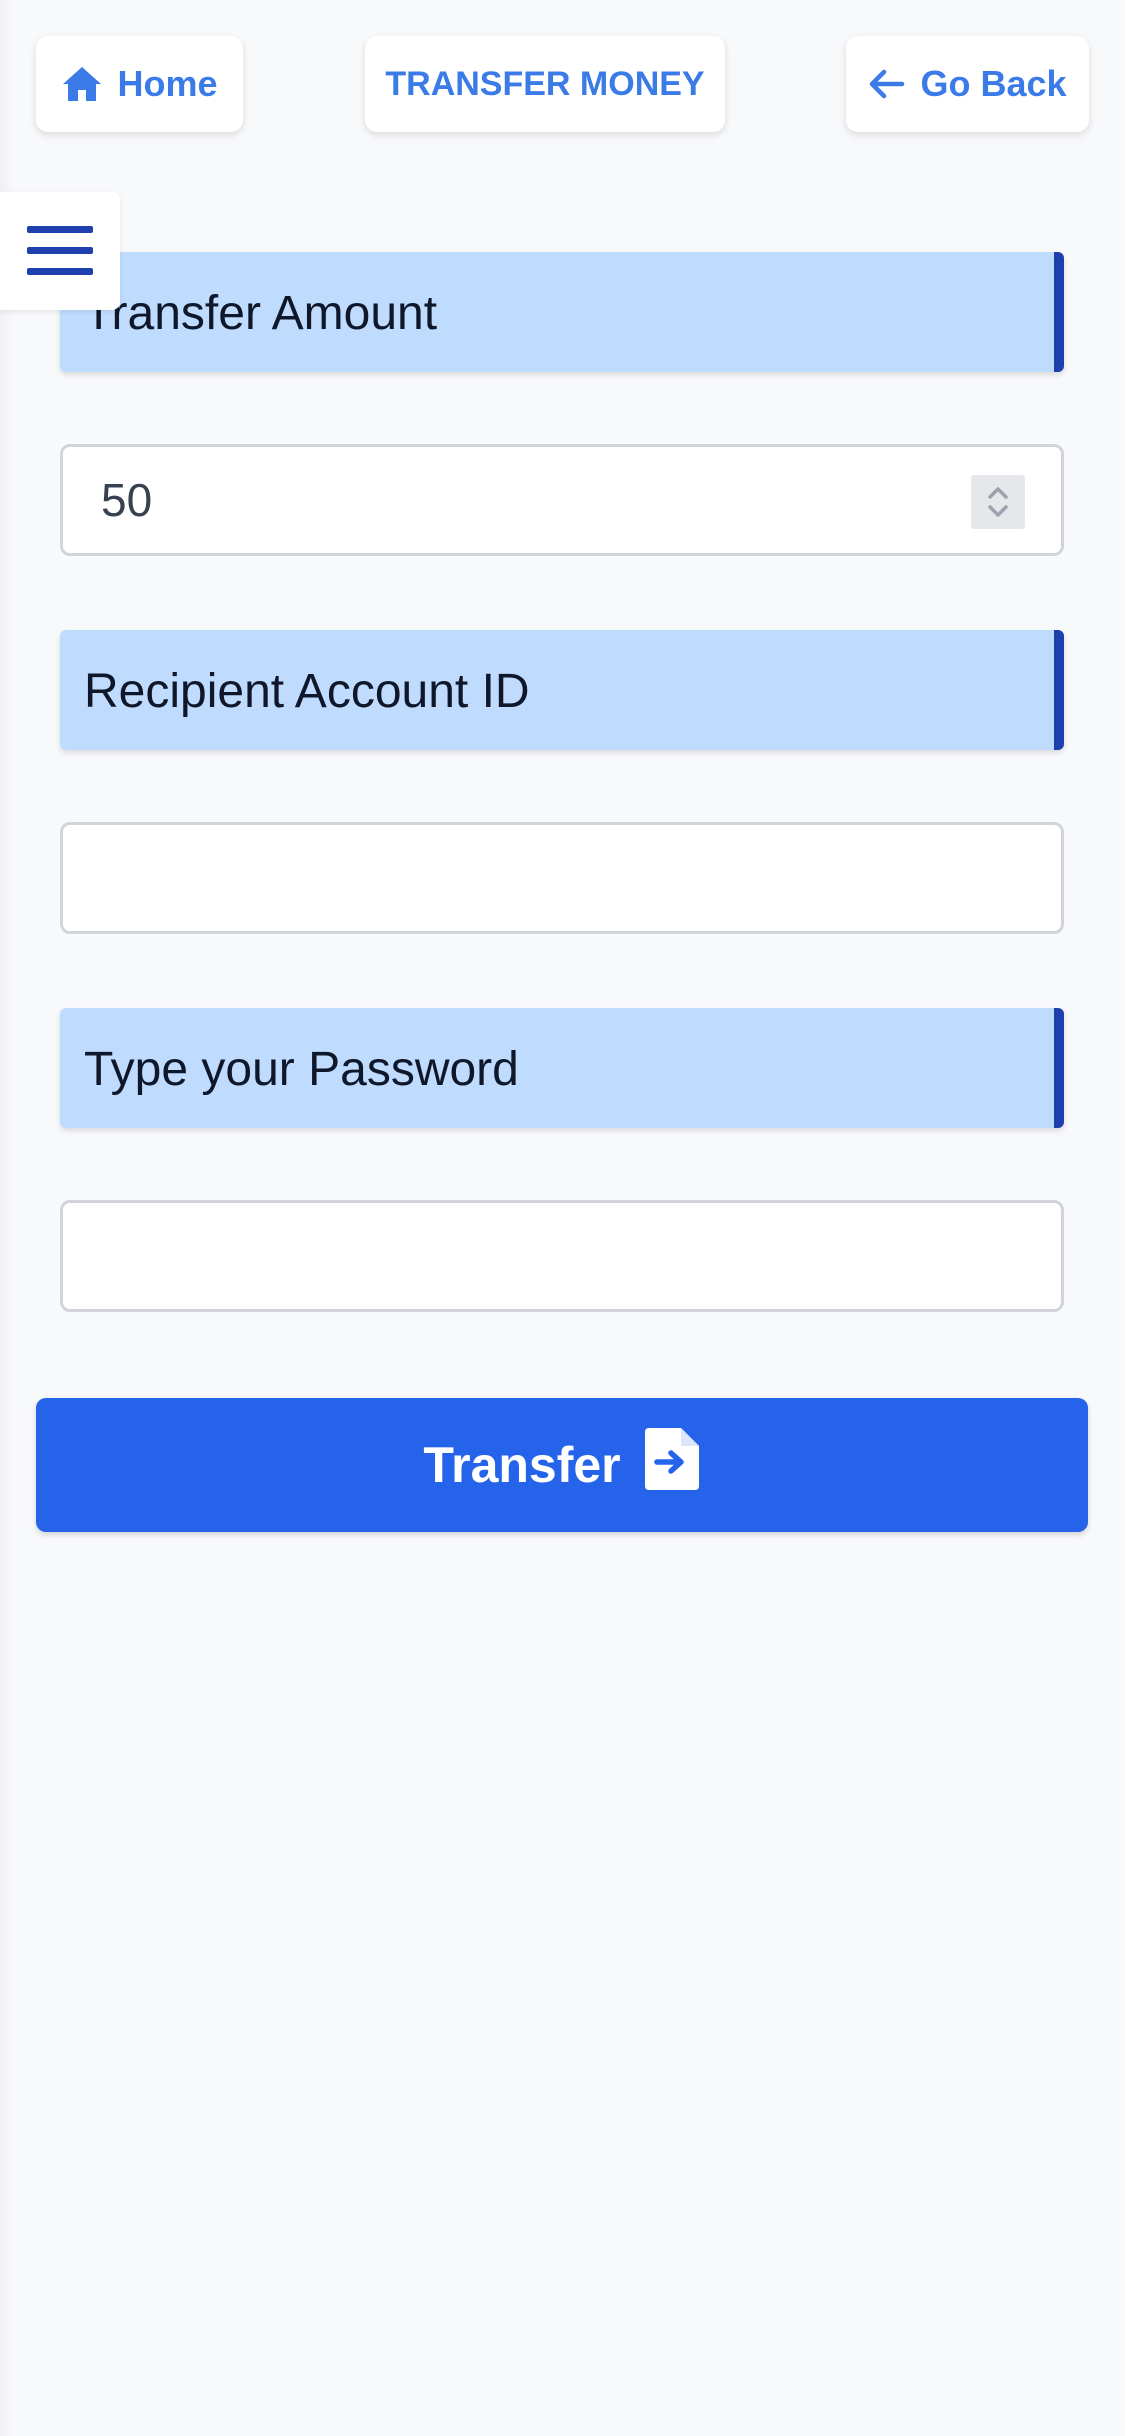  Describe the element at coordinates (562, 1256) in the screenshot. I see `password-input` at that location.